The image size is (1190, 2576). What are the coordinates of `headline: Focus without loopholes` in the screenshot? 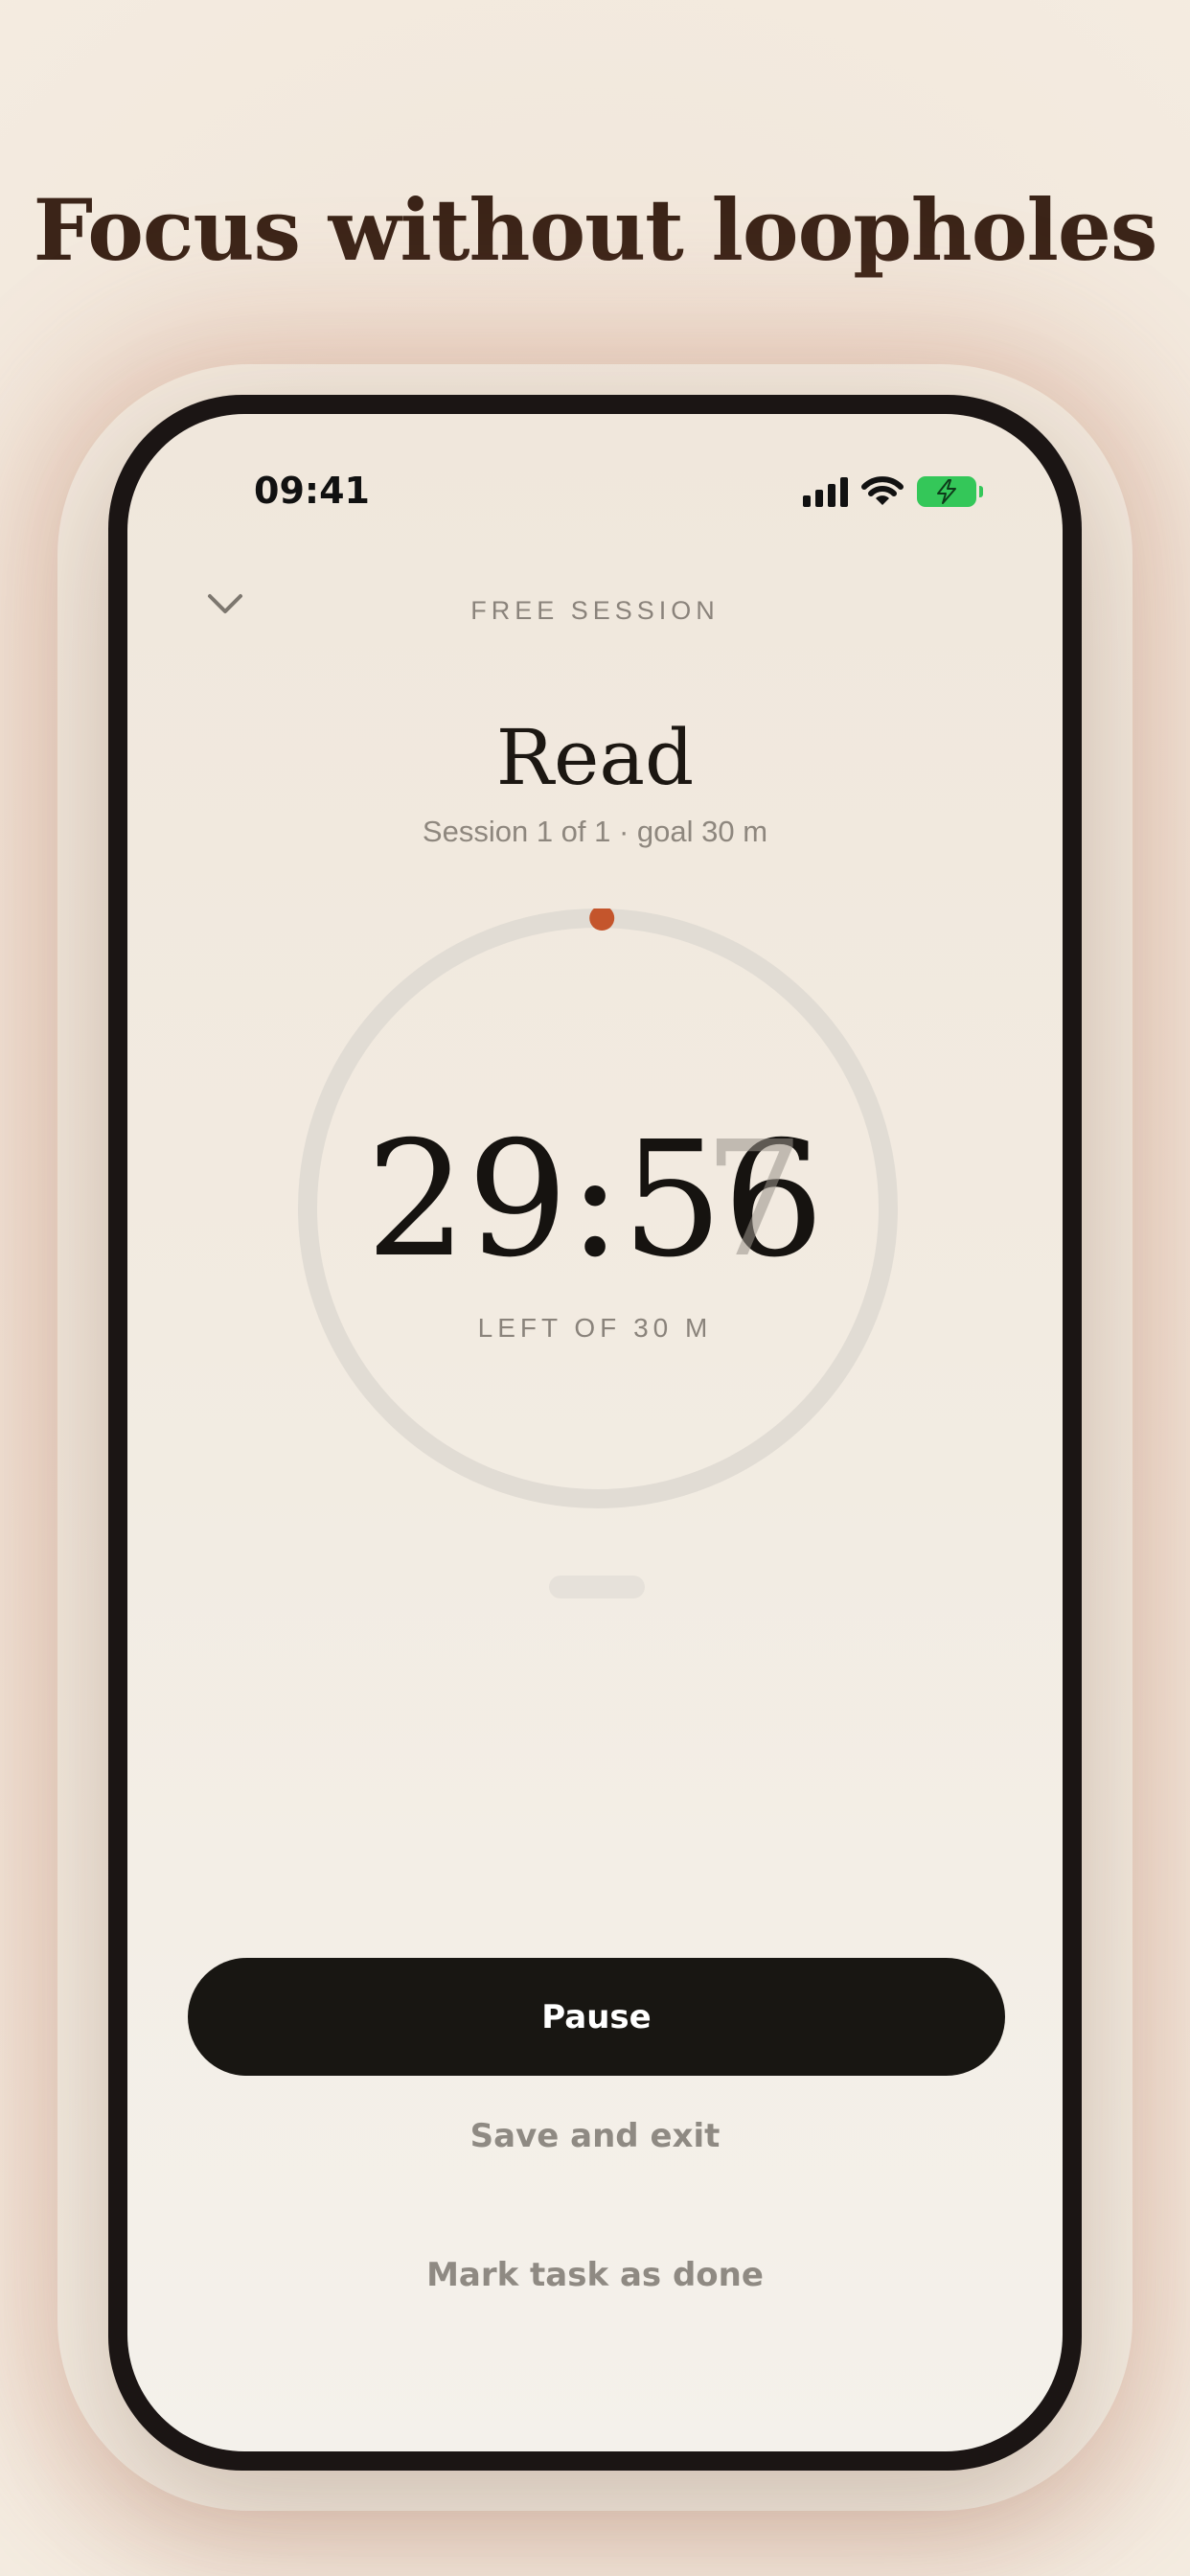 It's located at (595, 230).